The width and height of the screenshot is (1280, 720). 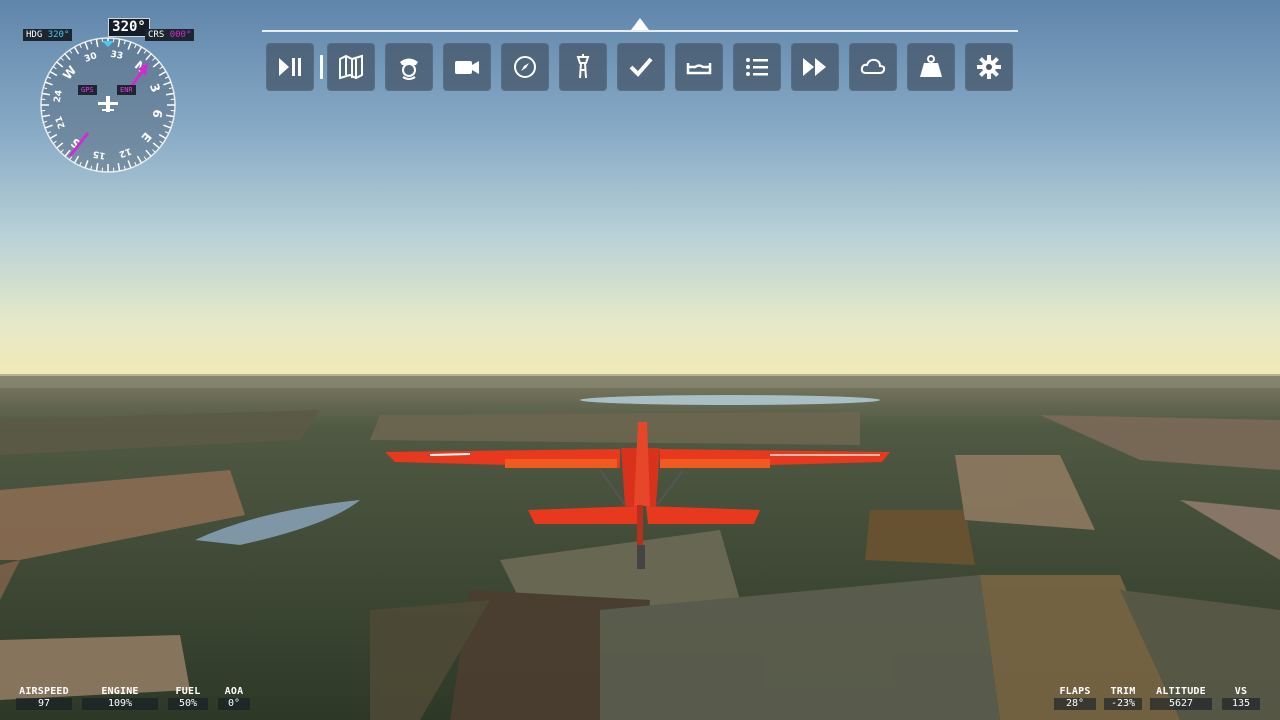 I want to click on airspeed-gauge: AIRSPEED 97, so click(x=44, y=698).